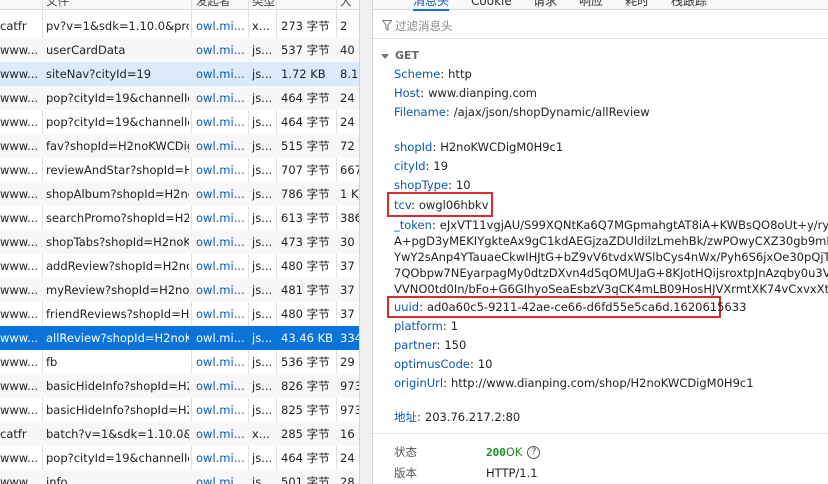 The height and width of the screenshot is (484, 828). What do you see at coordinates (117, 170) in the screenshot?
I see `request-file: reviewAndStar?shopId=H2n` at bounding box center [117, 170].